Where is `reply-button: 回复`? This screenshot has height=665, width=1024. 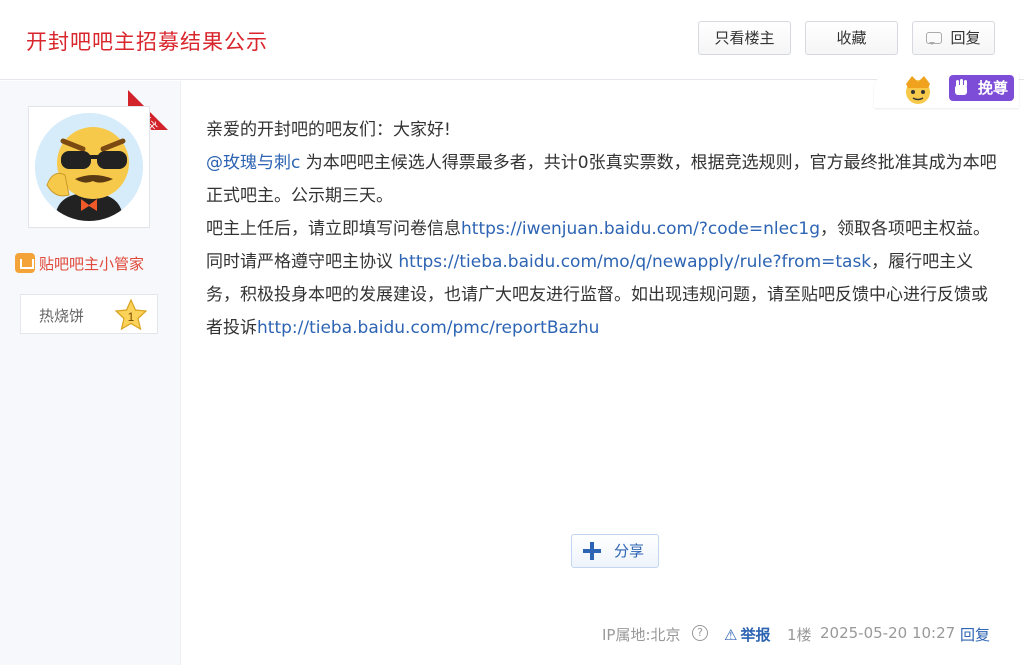 reply-button: 回复 is located at coordinates (953, 38).